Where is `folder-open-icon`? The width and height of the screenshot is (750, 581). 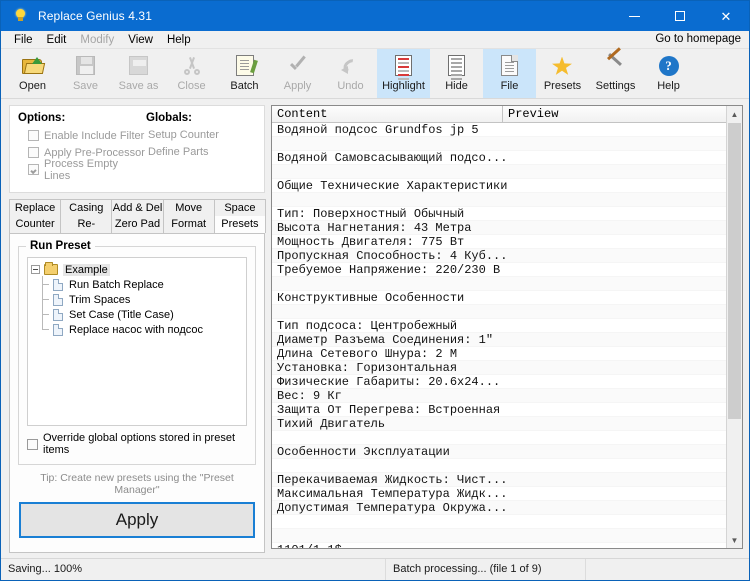 folder-open-icon is located at coordinates (33, 65).